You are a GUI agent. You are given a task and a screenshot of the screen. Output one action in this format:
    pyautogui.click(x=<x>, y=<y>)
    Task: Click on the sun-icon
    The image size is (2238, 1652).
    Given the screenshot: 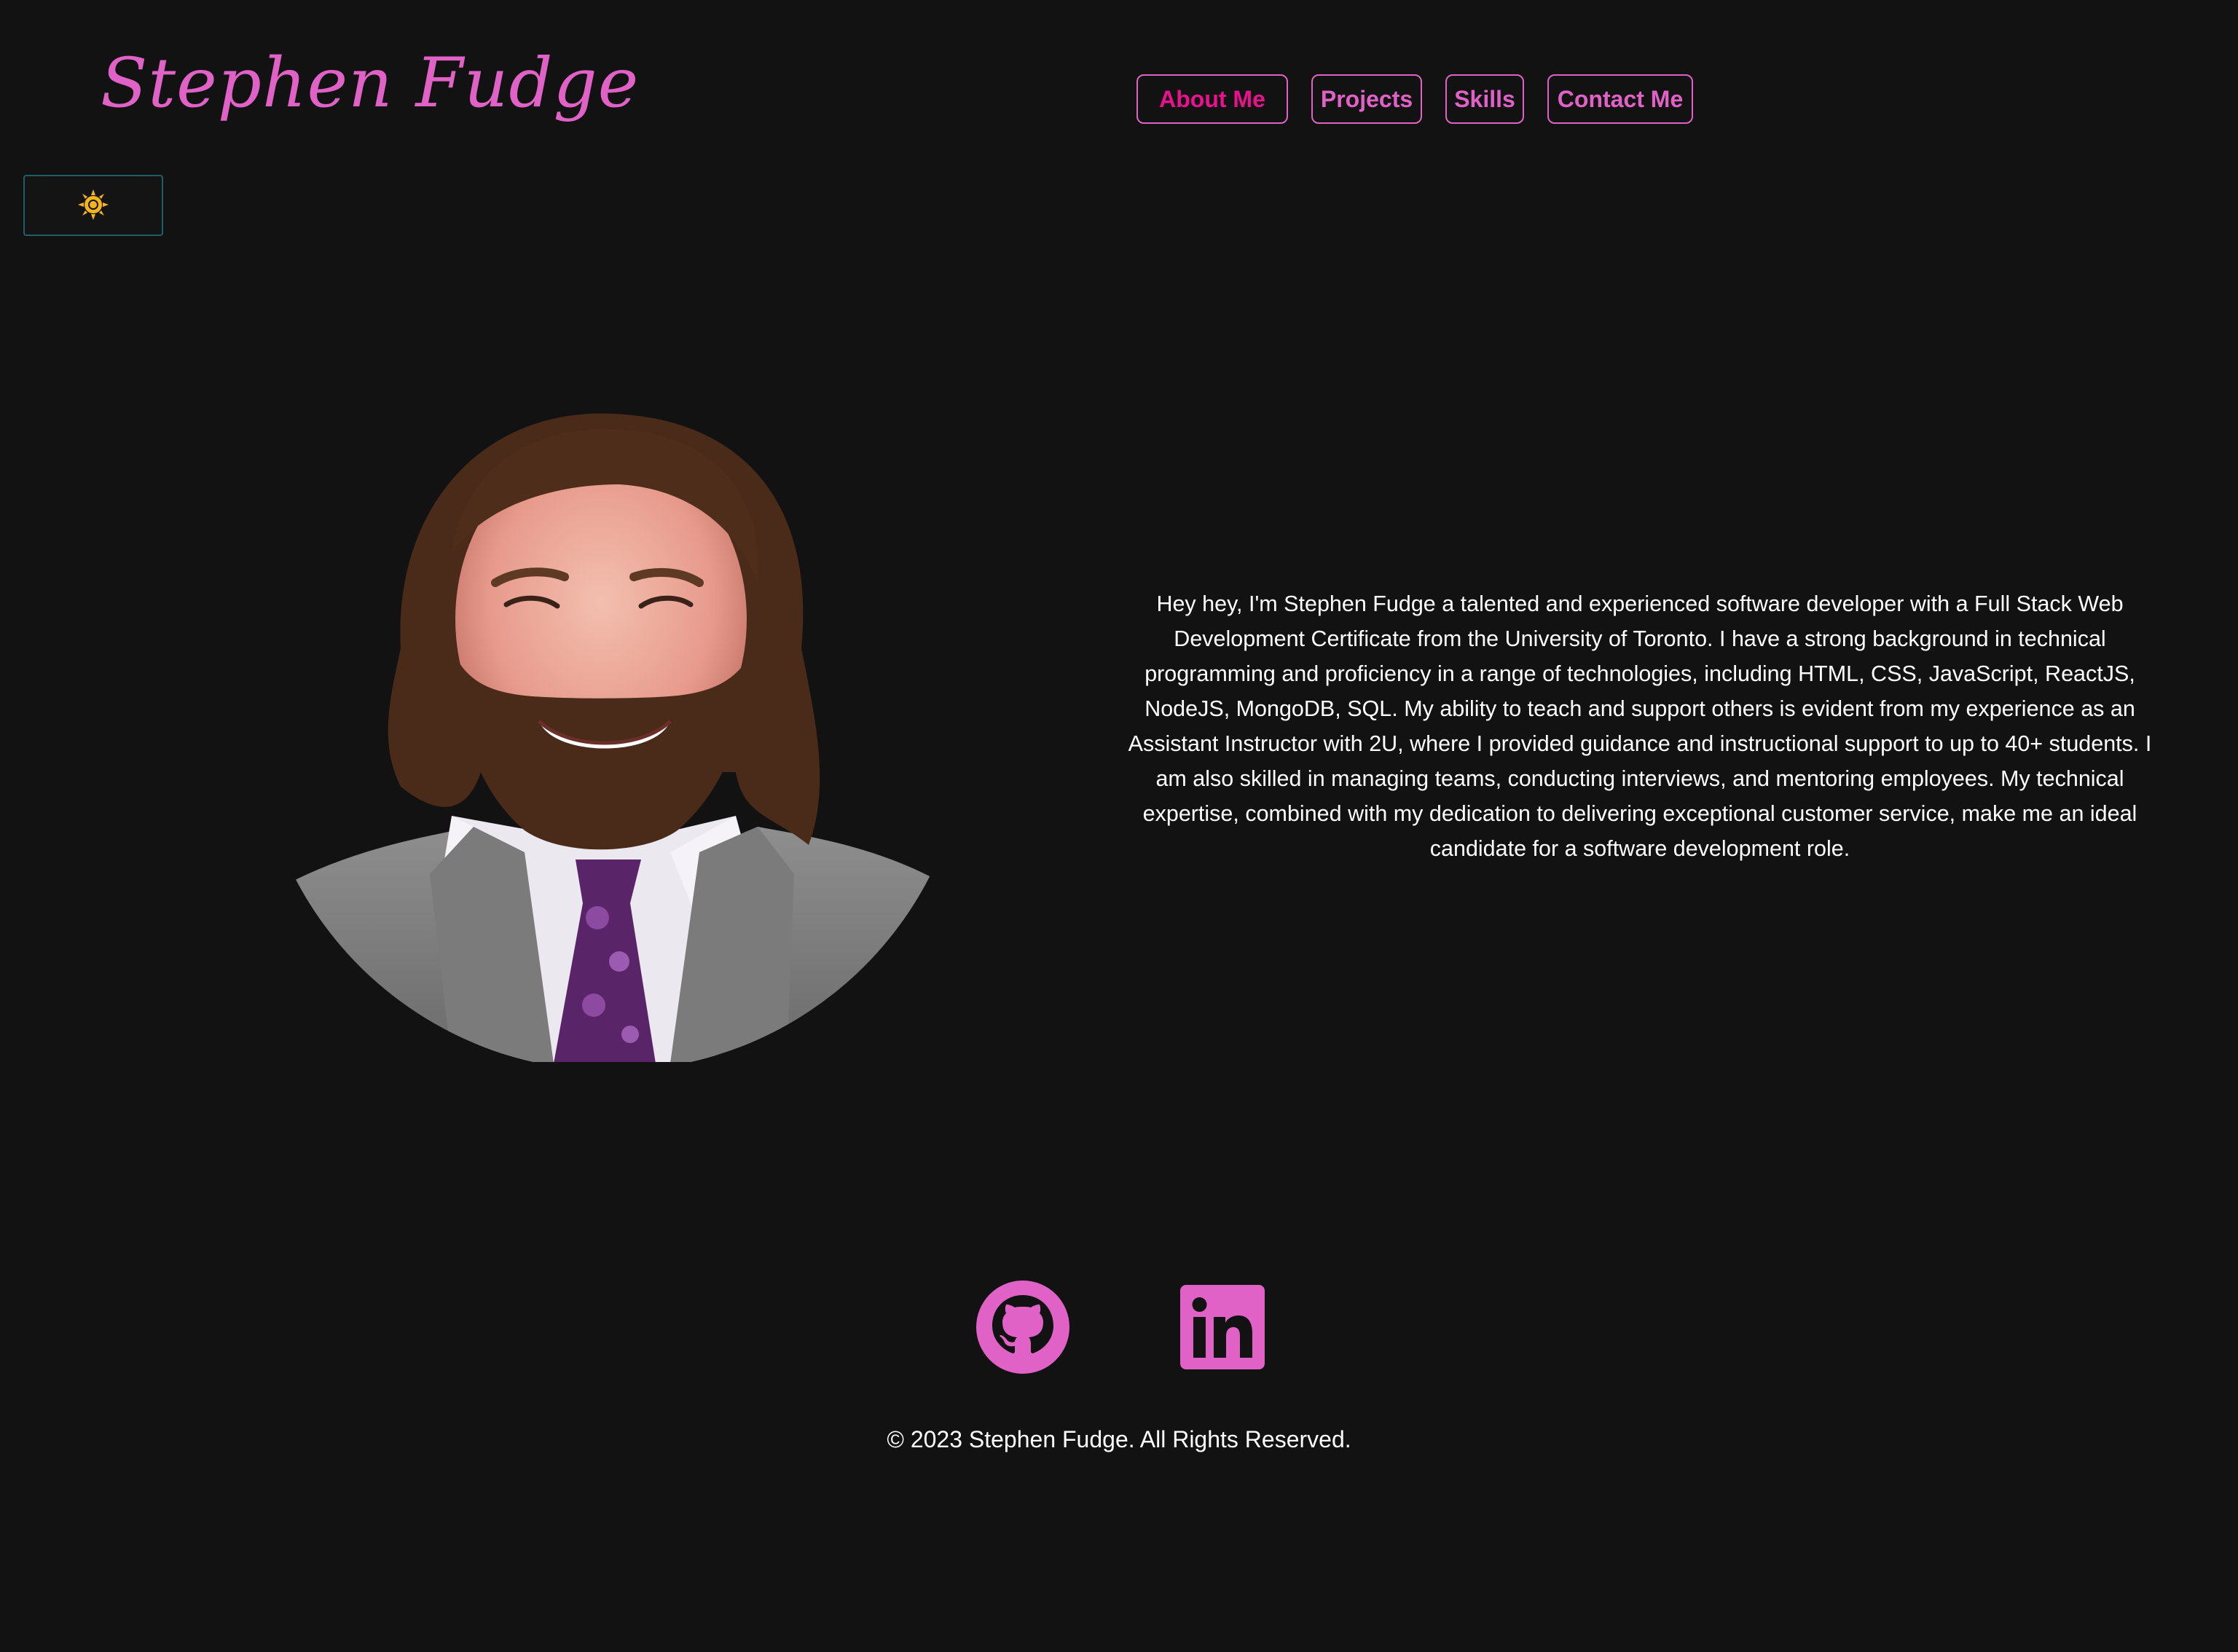 What is the action you would take?
    pyautogui.click(x=93, y=206)
    